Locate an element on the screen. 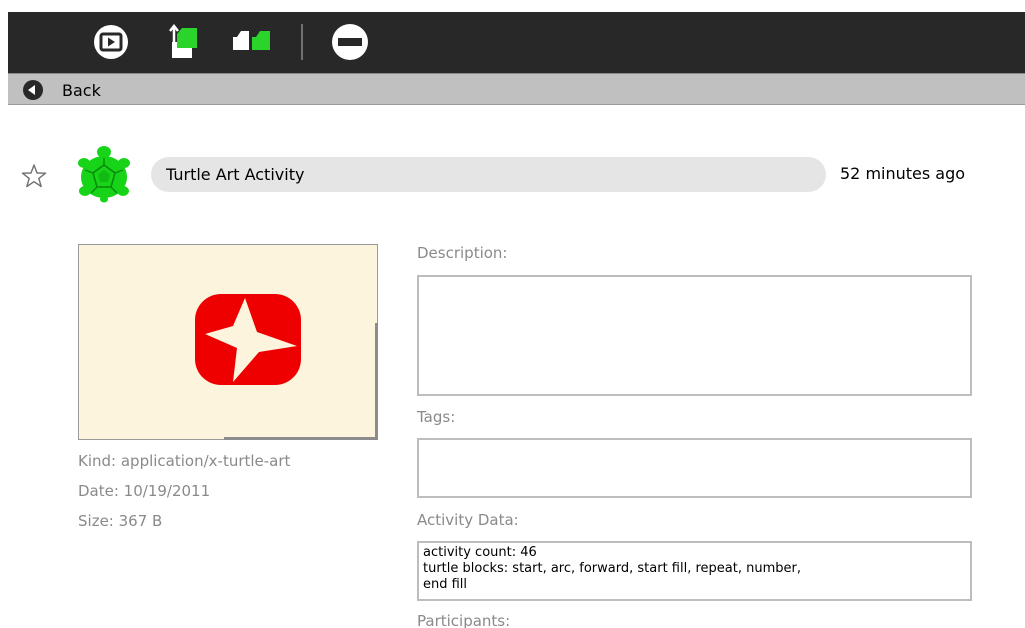 The image size is (1025, 628). description-textbox is located at coordinates (694, 335).